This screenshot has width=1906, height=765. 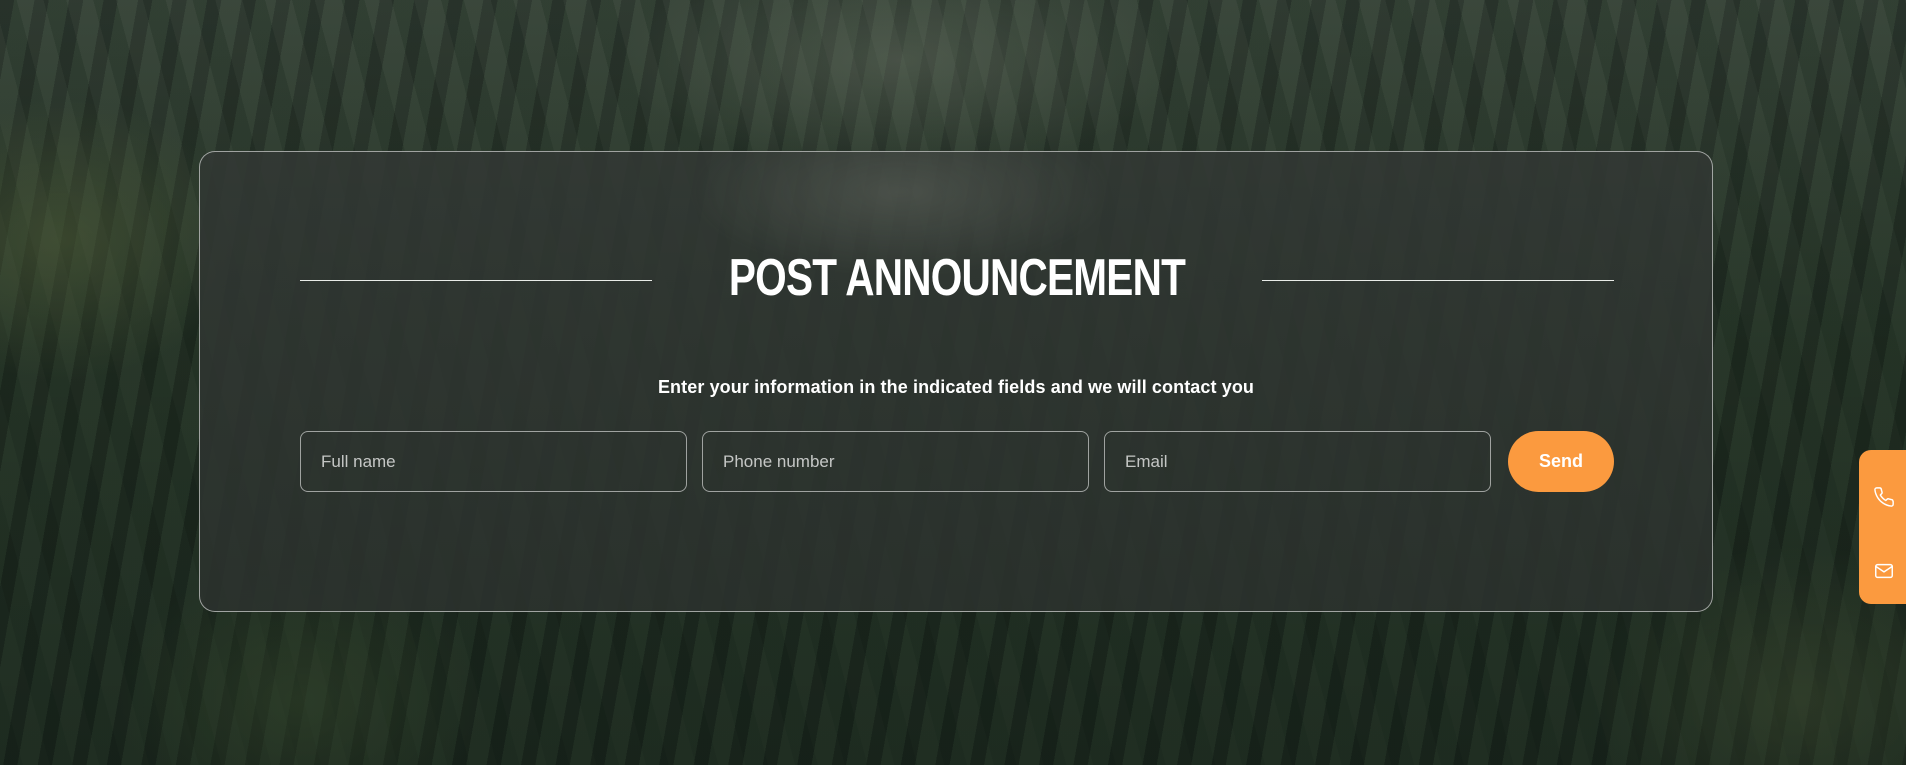 What do you see at coordinates (895, 461) in the screenshot?
I see `phone-number-input` at bounding box center [895, 461].